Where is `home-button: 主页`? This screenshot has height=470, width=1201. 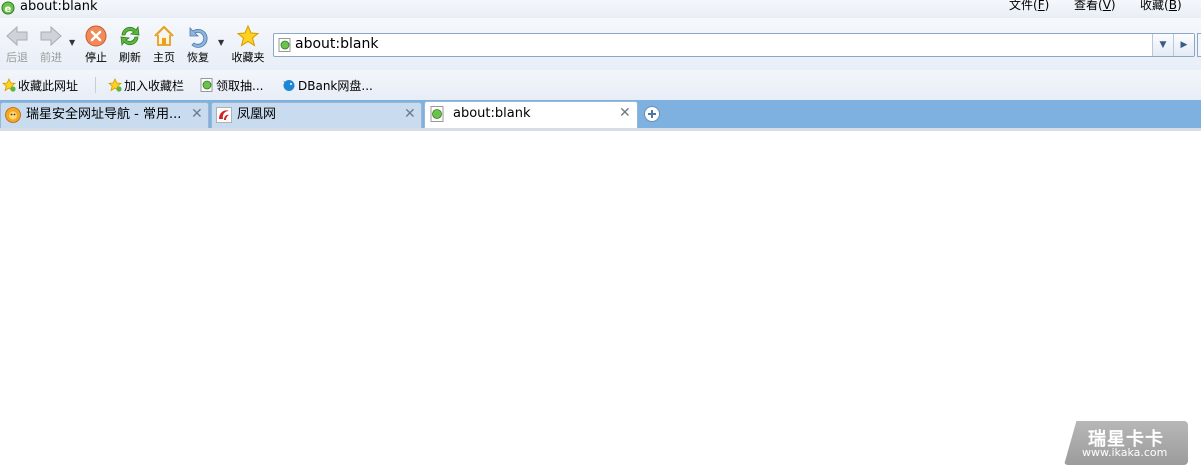
home-button: 主页 is located at coordinates (164, 46).